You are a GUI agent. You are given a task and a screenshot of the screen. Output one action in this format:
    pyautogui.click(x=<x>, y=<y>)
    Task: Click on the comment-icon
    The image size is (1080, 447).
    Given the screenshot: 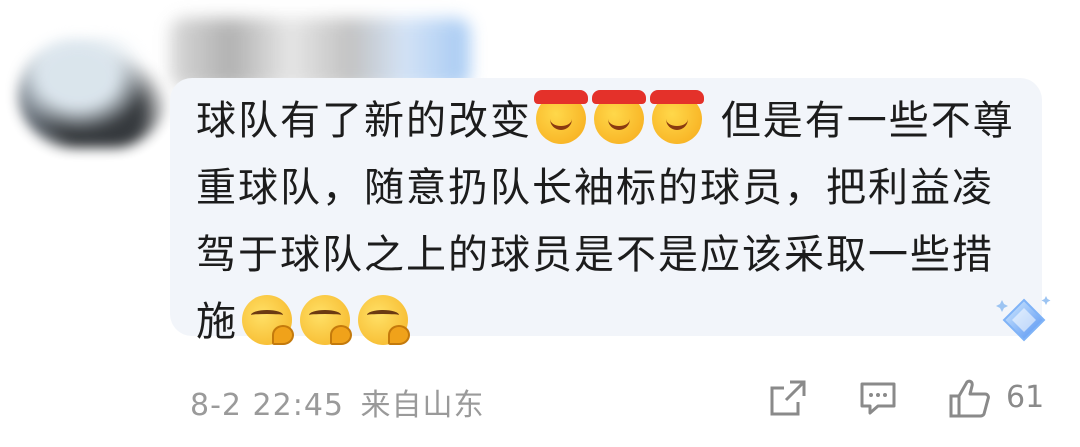 What is the action you would take?
    pyautogui.click(x=878, y=398)
    